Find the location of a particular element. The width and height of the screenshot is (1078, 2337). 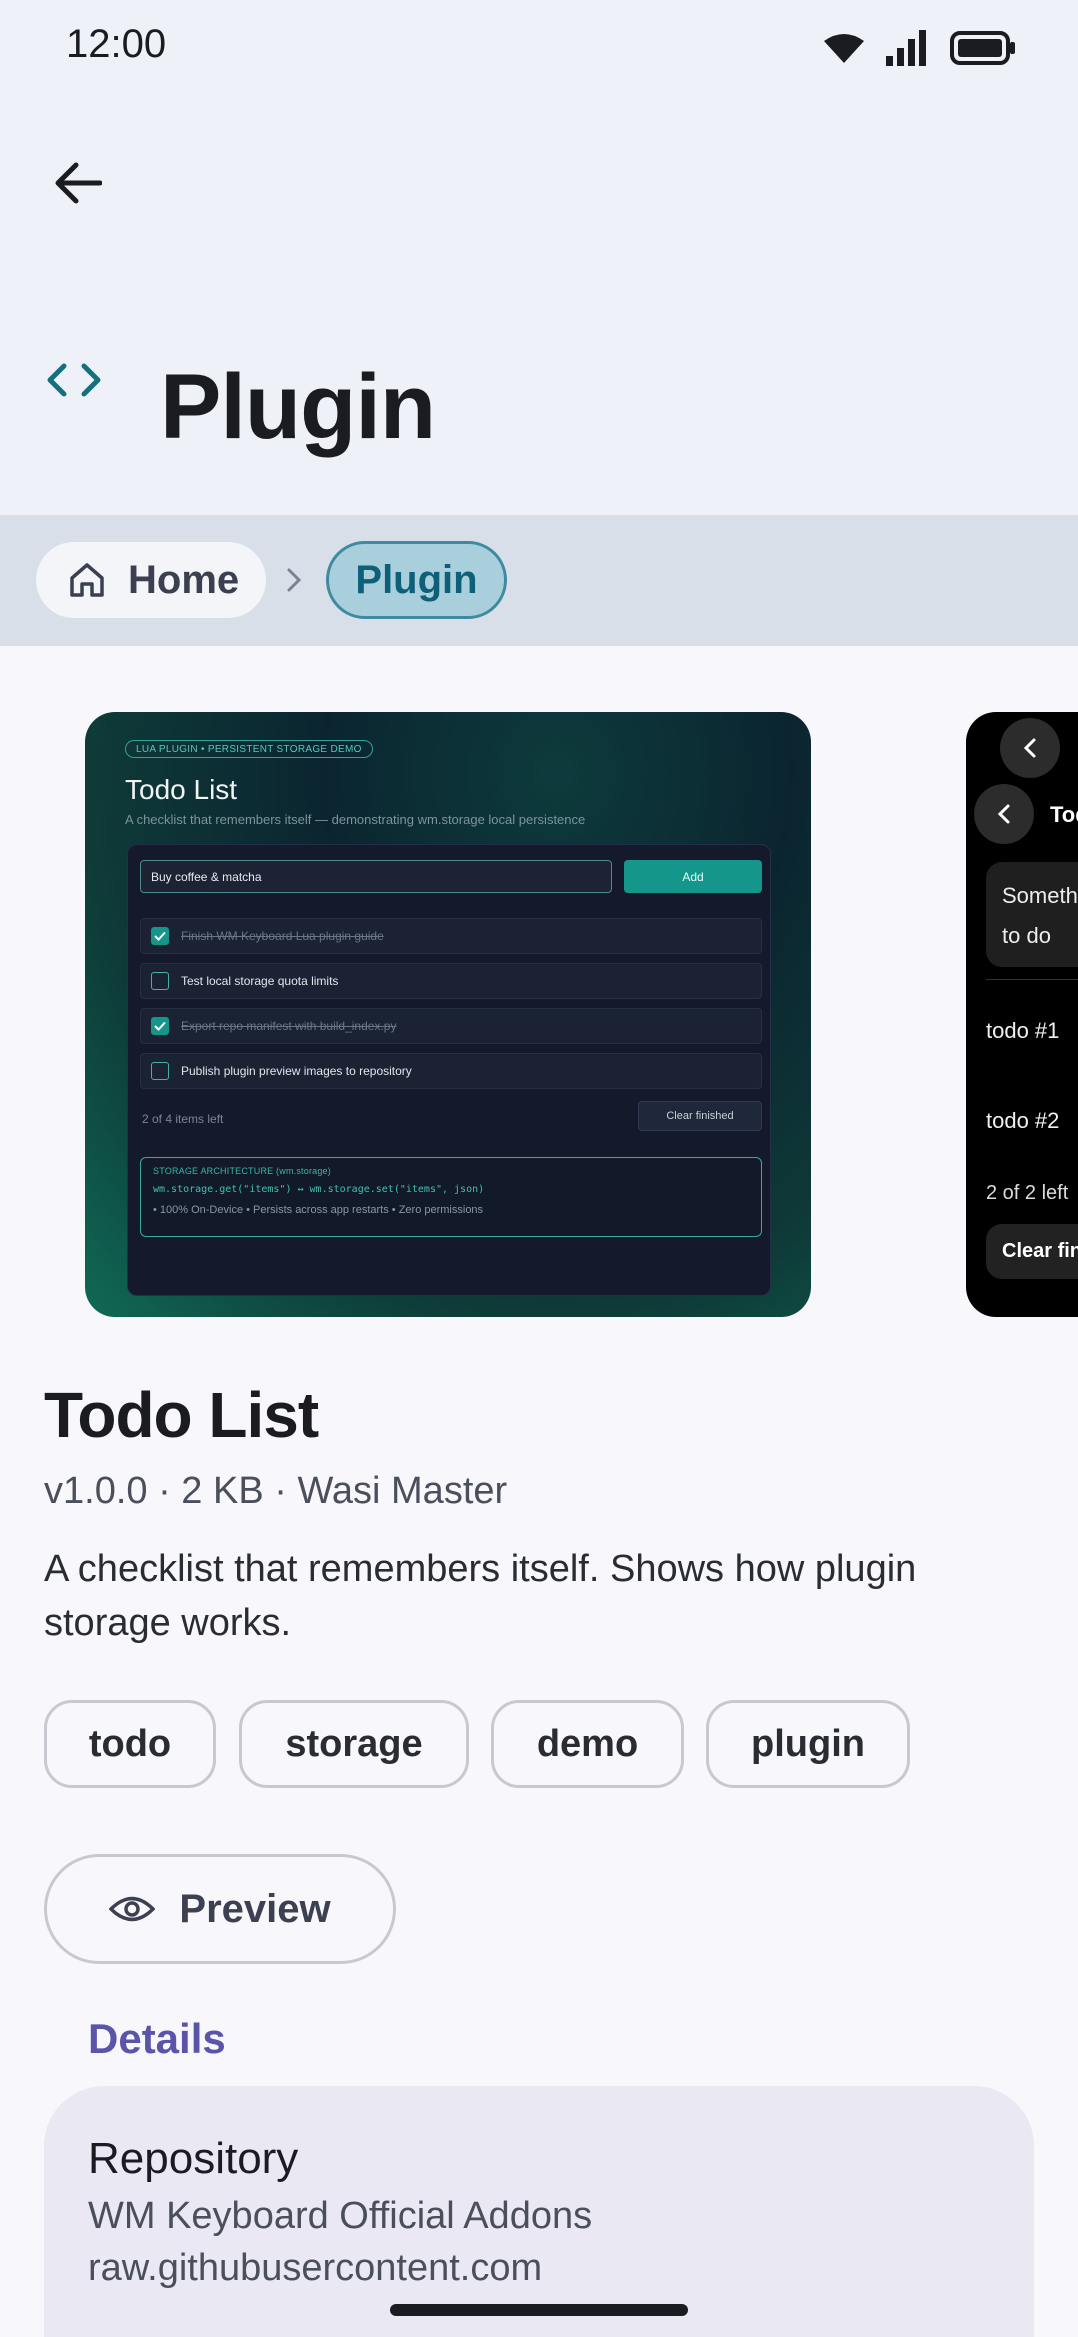

todo-item: todo #2 is located at coordinates (1023, 1120).